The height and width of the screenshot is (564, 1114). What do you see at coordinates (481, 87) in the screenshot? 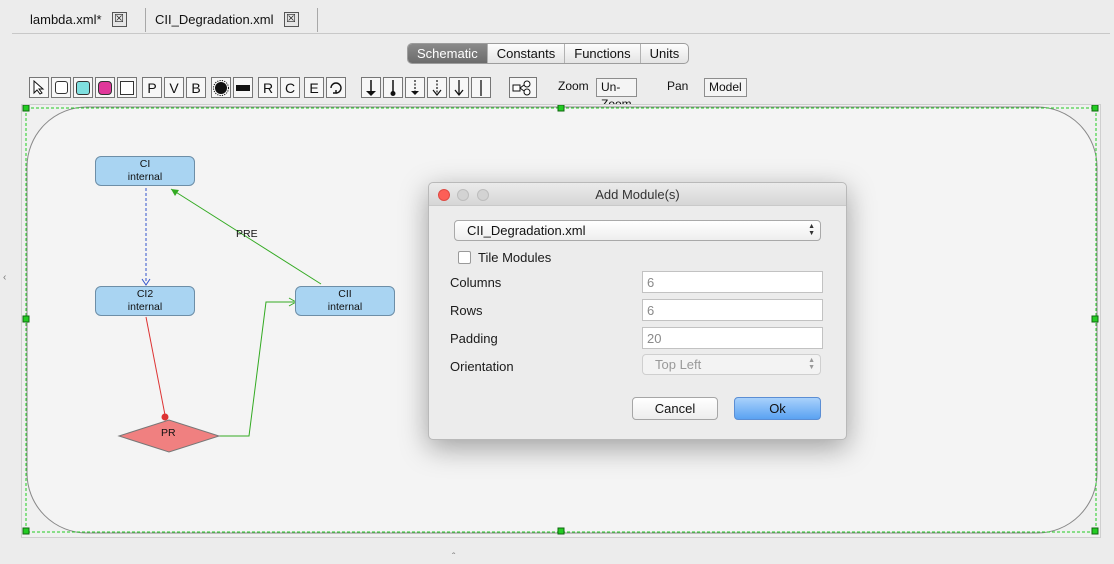
I see `no-influence-line-icon` at bounding box center [481, 87].